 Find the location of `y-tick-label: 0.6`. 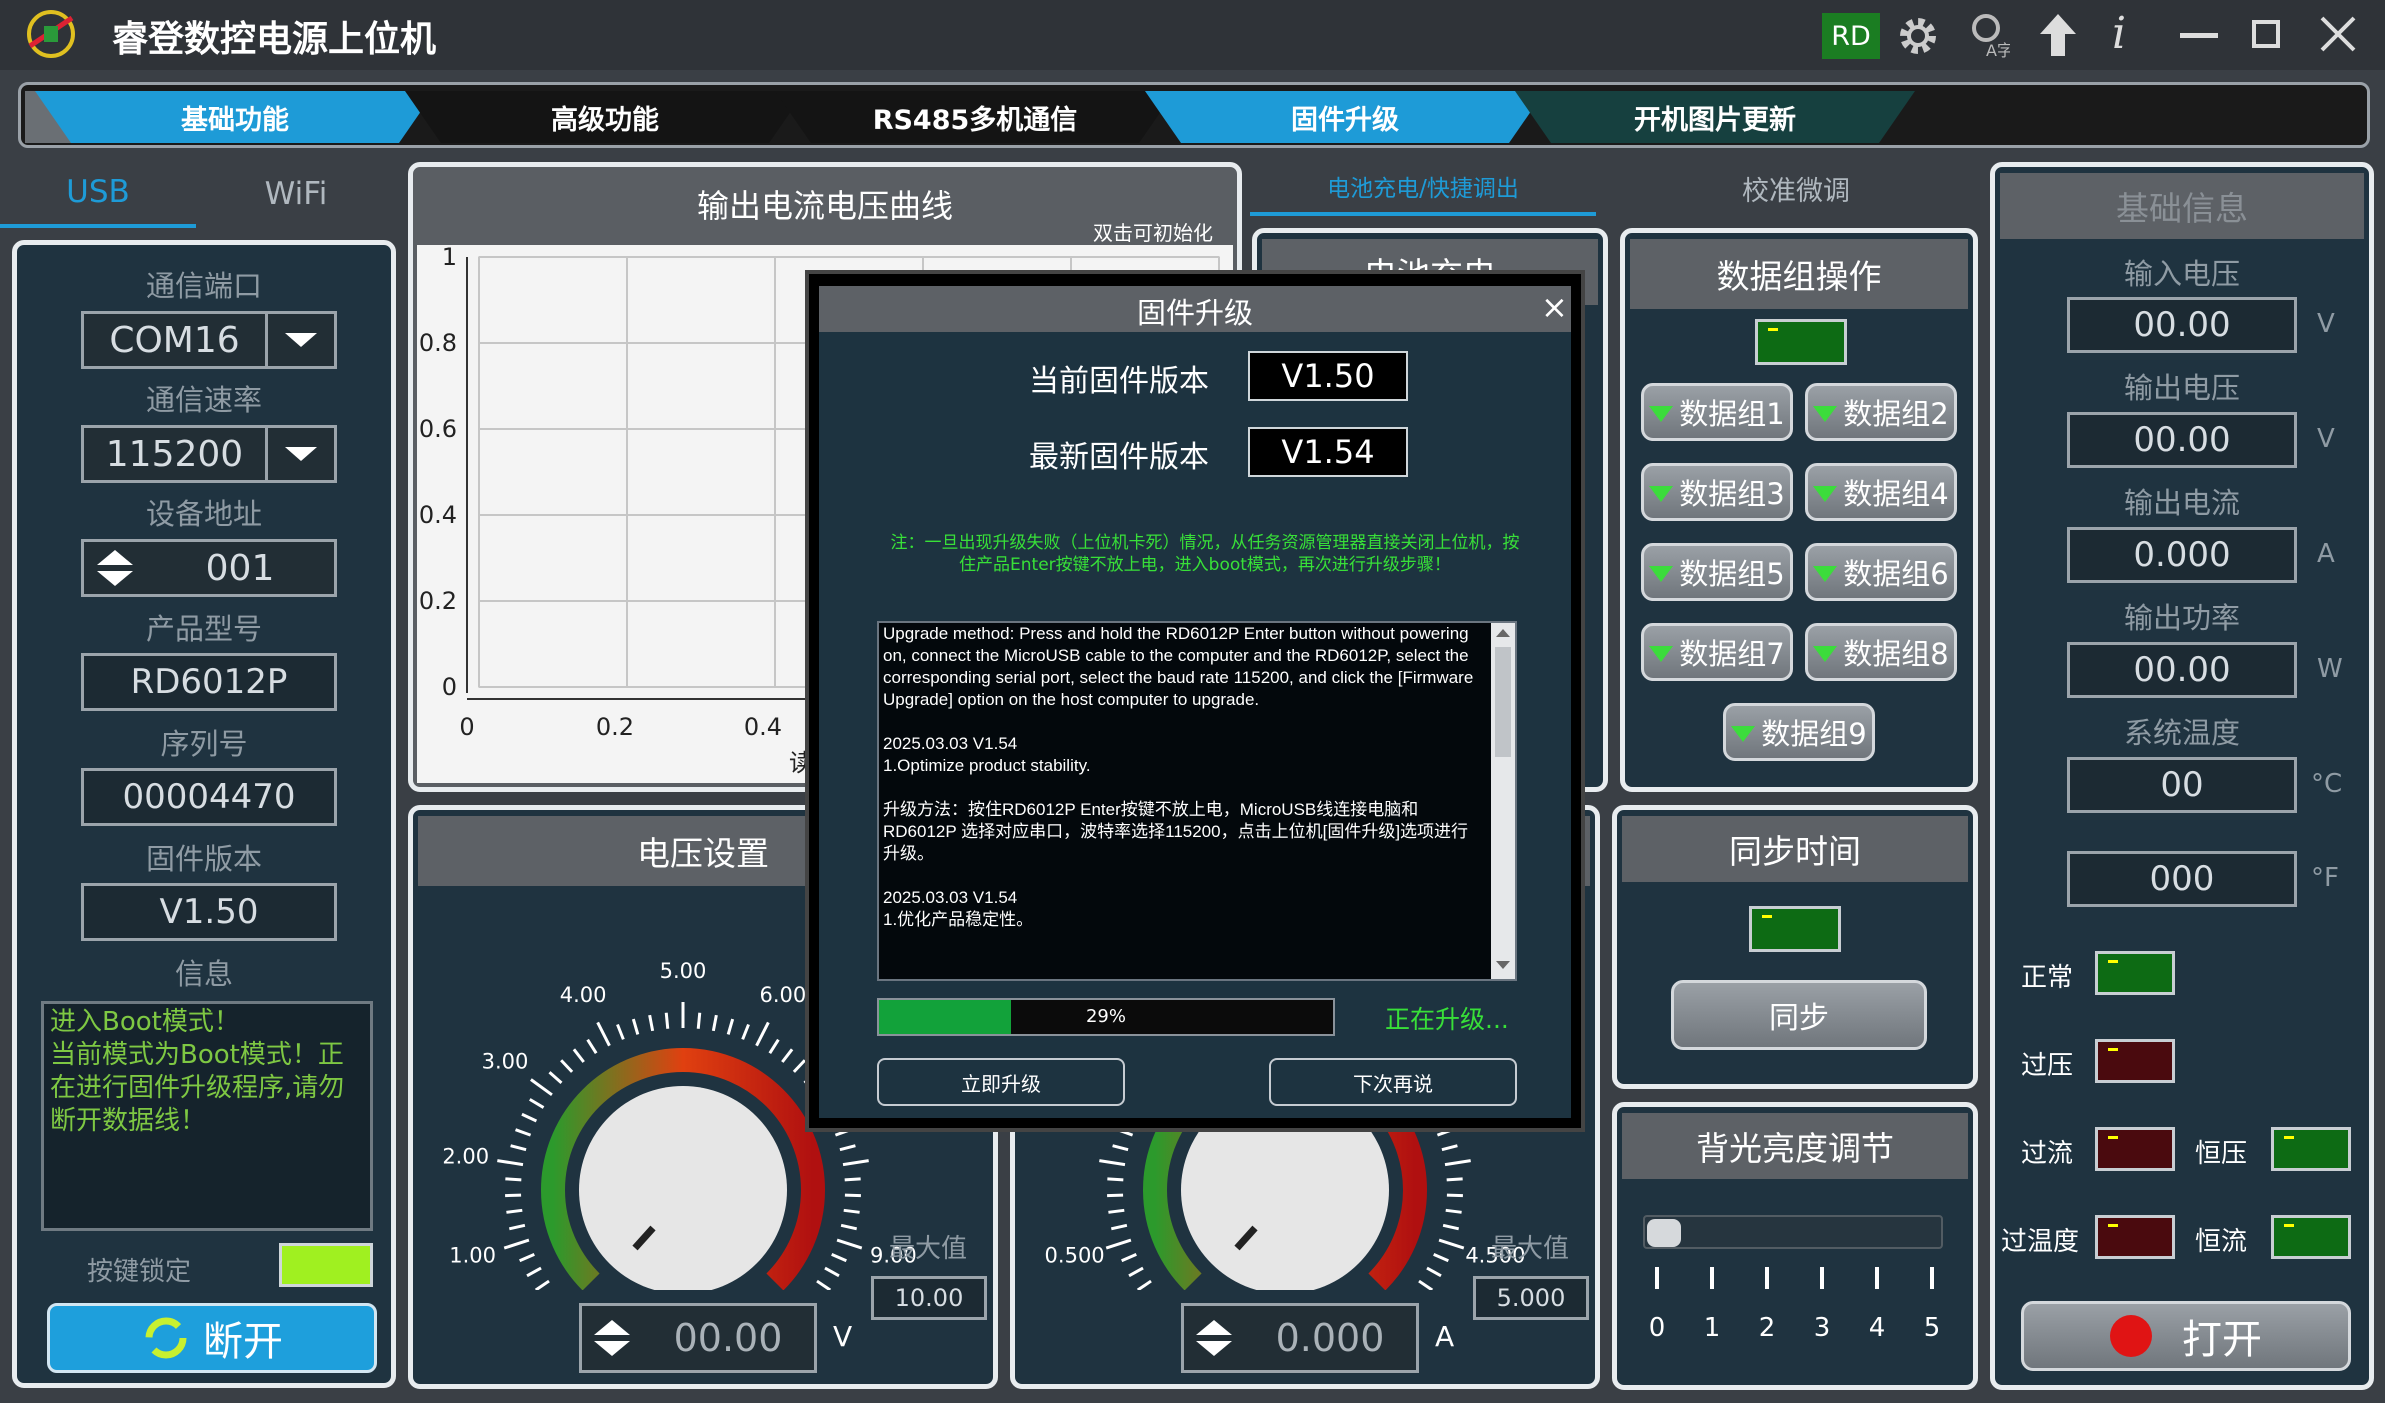

y-tick-label: 0.6 is located at coordinates (438, 429).